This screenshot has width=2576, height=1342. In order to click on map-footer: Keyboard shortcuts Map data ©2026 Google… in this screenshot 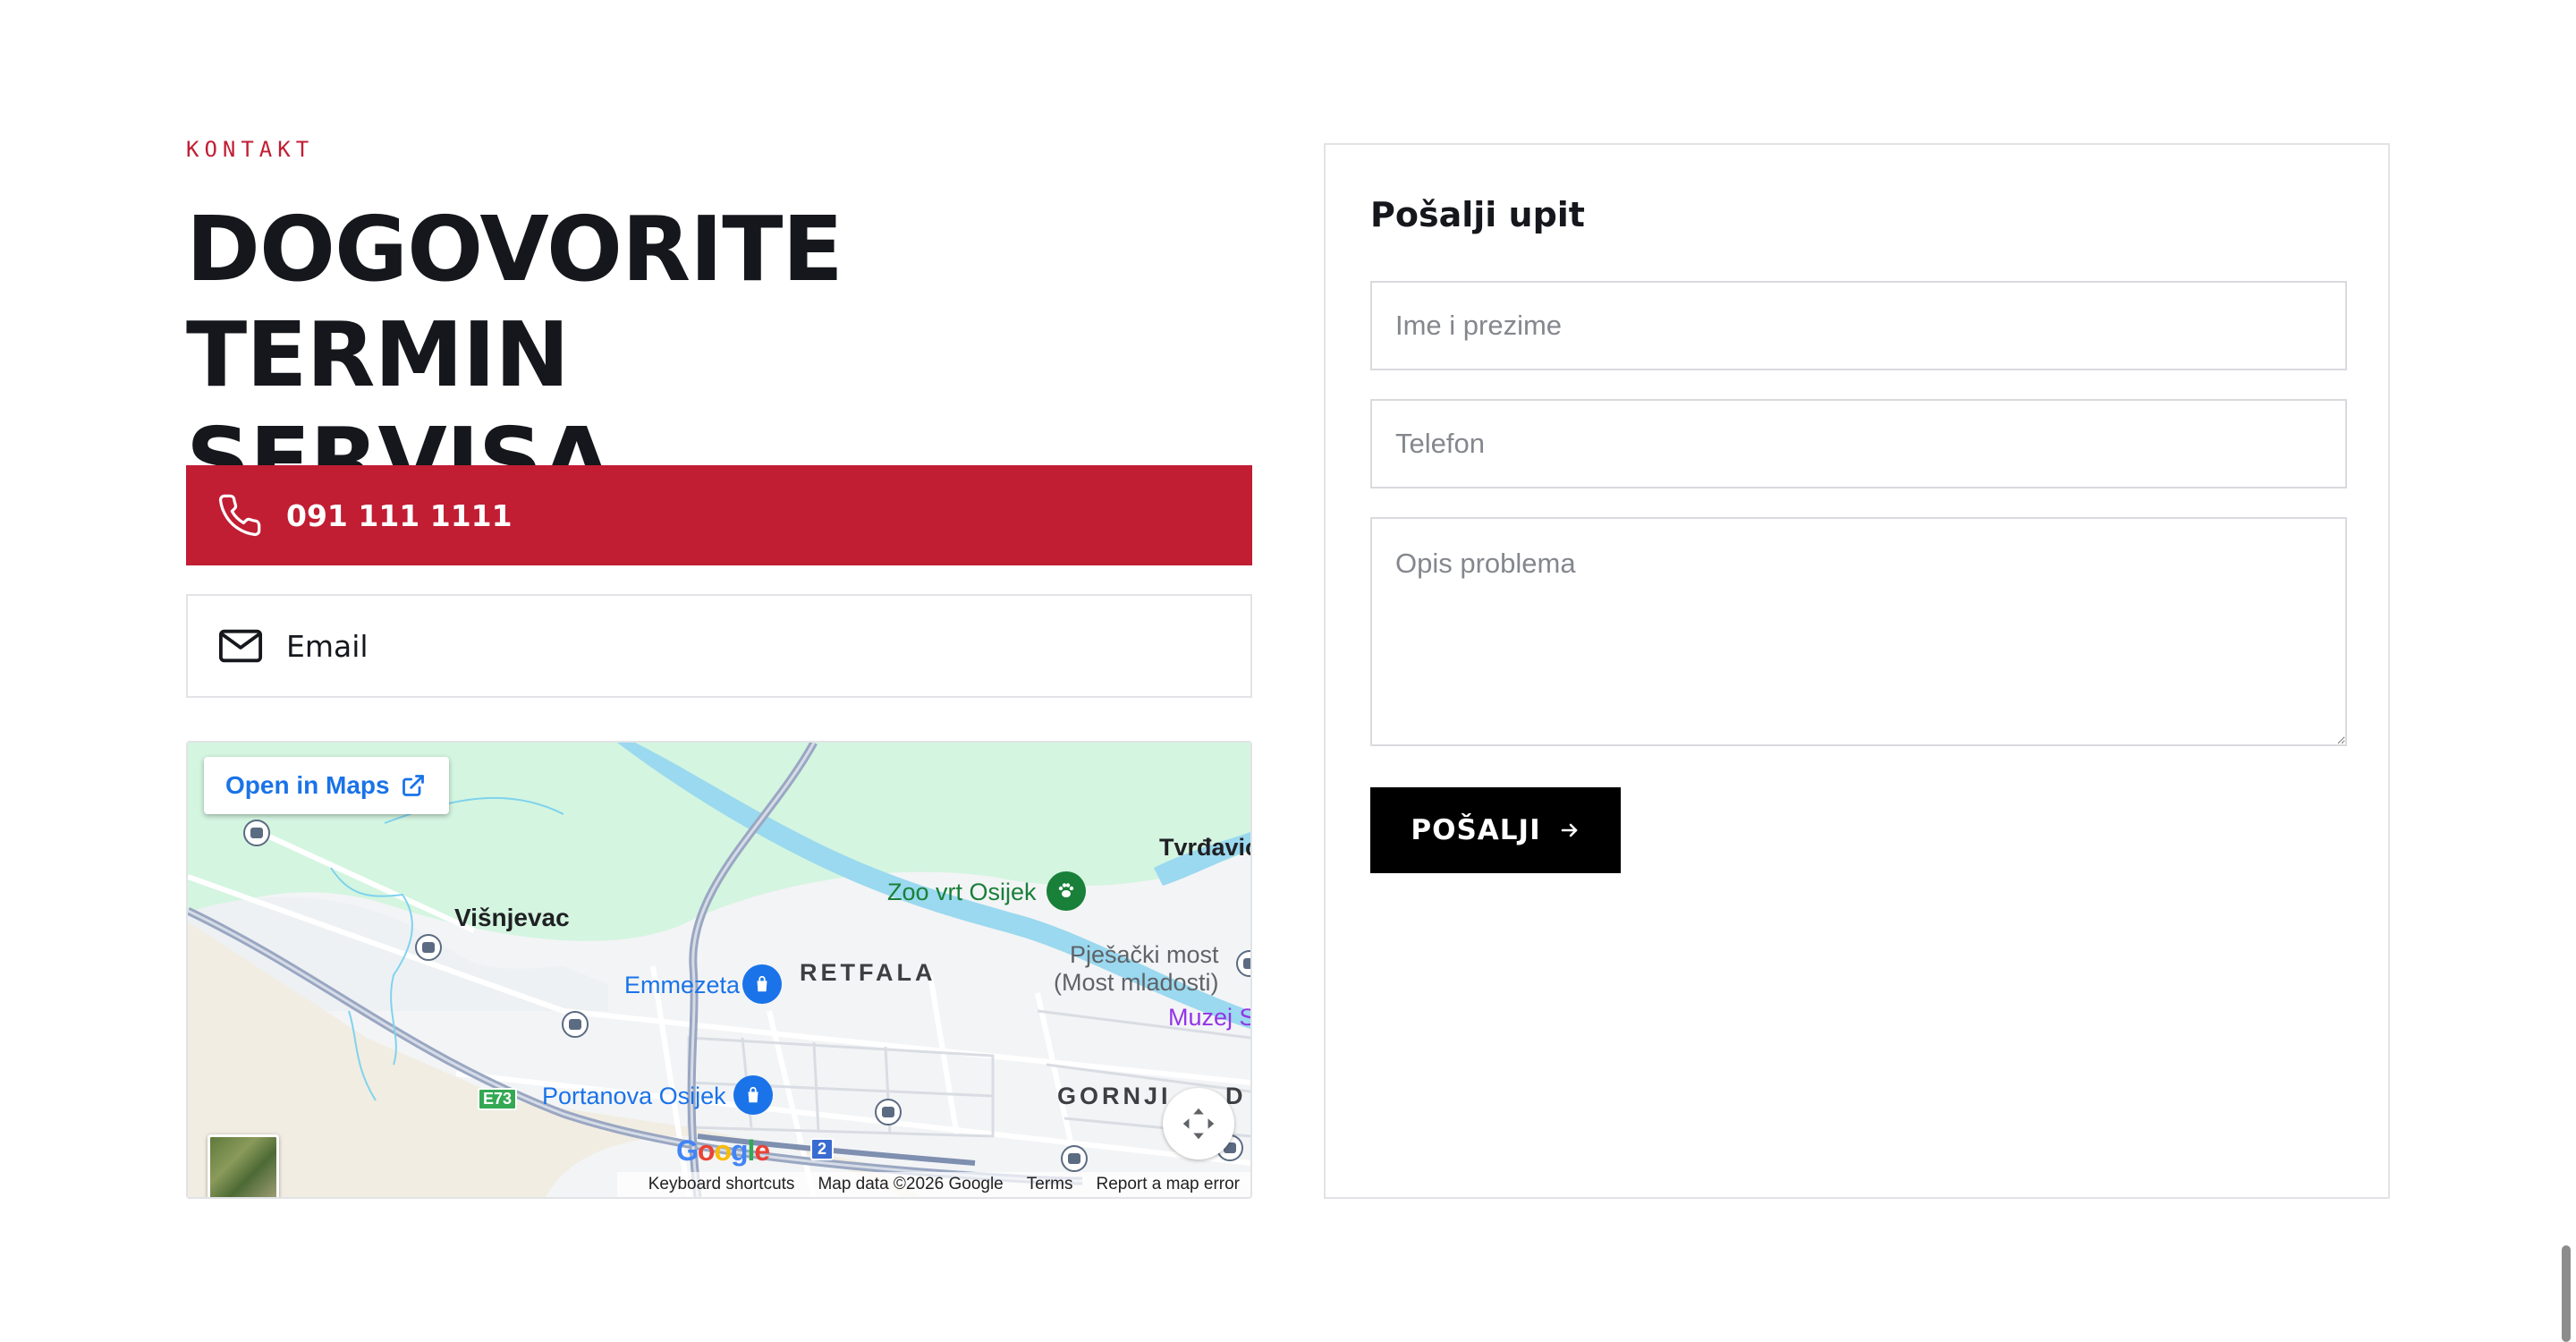, I will do `click(933, 1184)`.